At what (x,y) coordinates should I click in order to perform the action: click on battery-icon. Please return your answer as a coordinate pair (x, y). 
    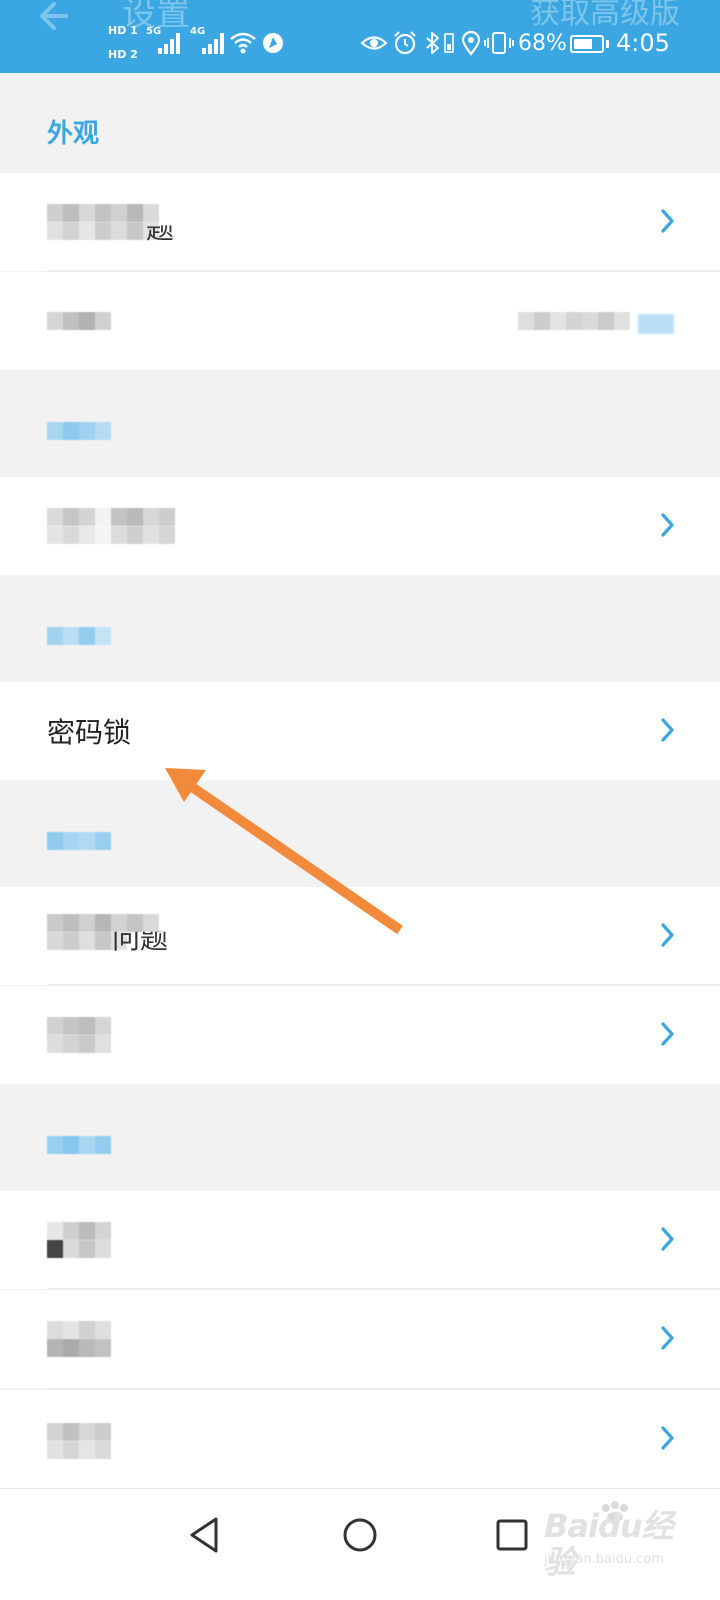
    Looking at the image, I should click on (587, 44).